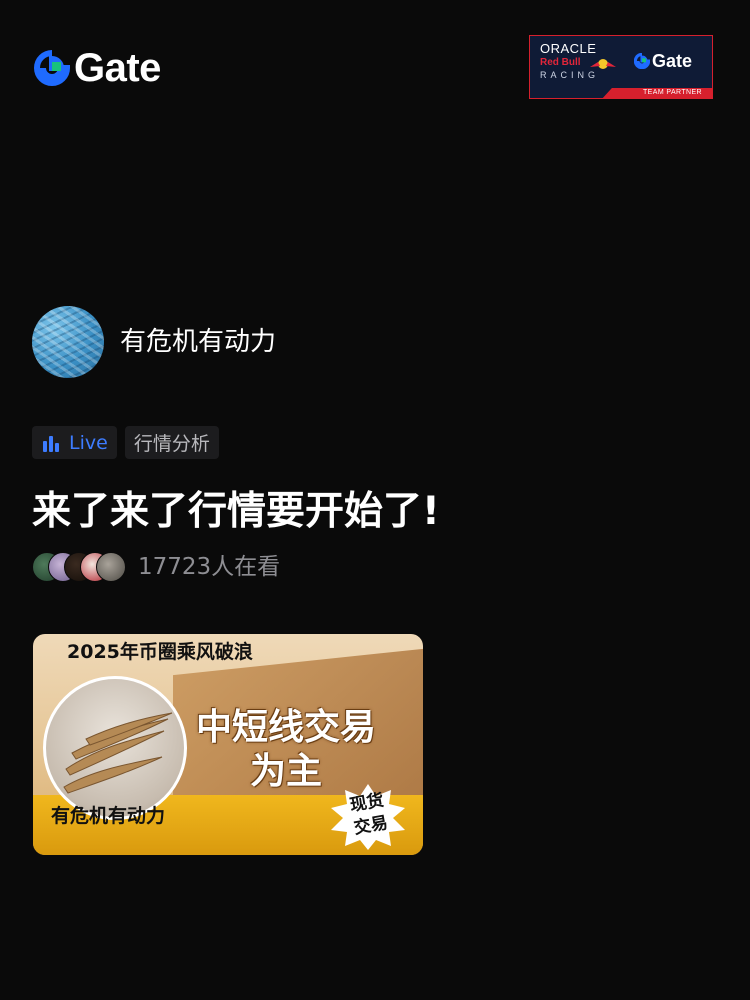 Image resolution: width=750 pixels, height=1000 pixels. Describe the element at coordinates (198, 342) in the screenshot. I see `host-name: 有危机有动力` at that location.